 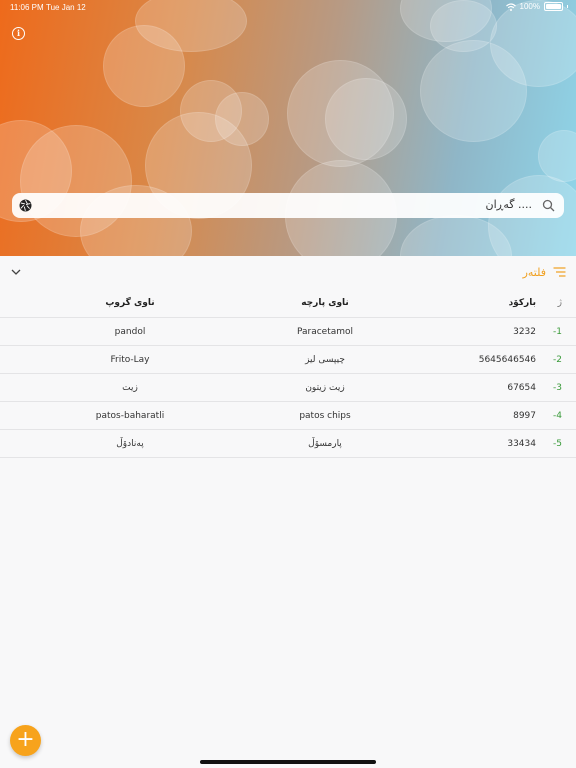 What do you see at coordinates (130, 415) in the screenshot?
I see `row-group-name: patos-baharatli` at bounding box center [130, 415].